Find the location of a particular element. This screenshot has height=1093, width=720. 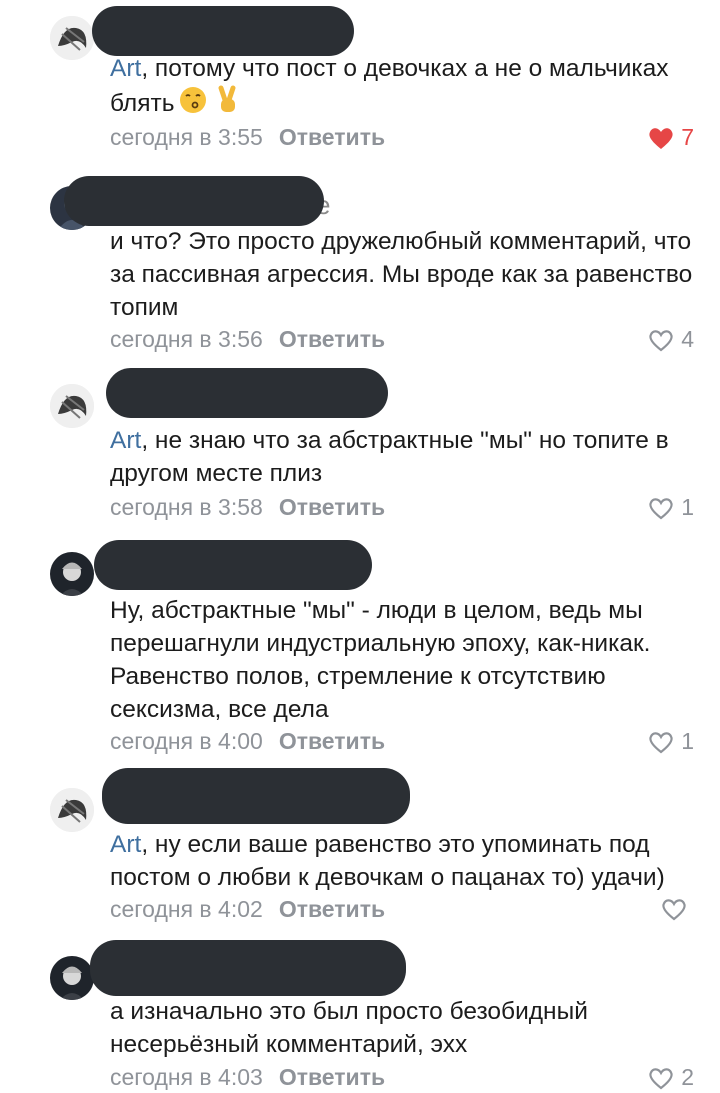

victory-hand-emoji is located at coordinates (227, 104).